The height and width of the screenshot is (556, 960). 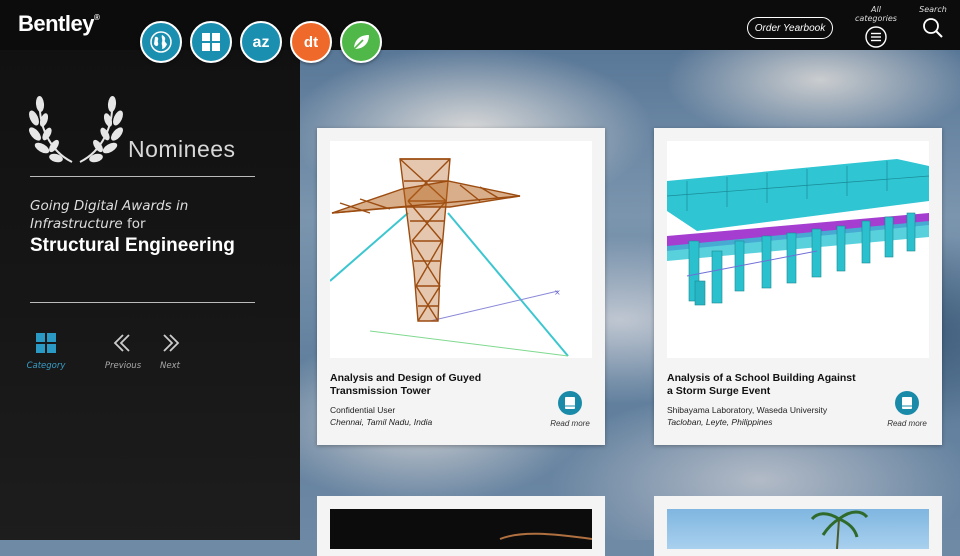 What do you see at coordinates (121, 343) in the screenshot?
I see `double-chevron-left-icon` at bounding box center [121, 343].